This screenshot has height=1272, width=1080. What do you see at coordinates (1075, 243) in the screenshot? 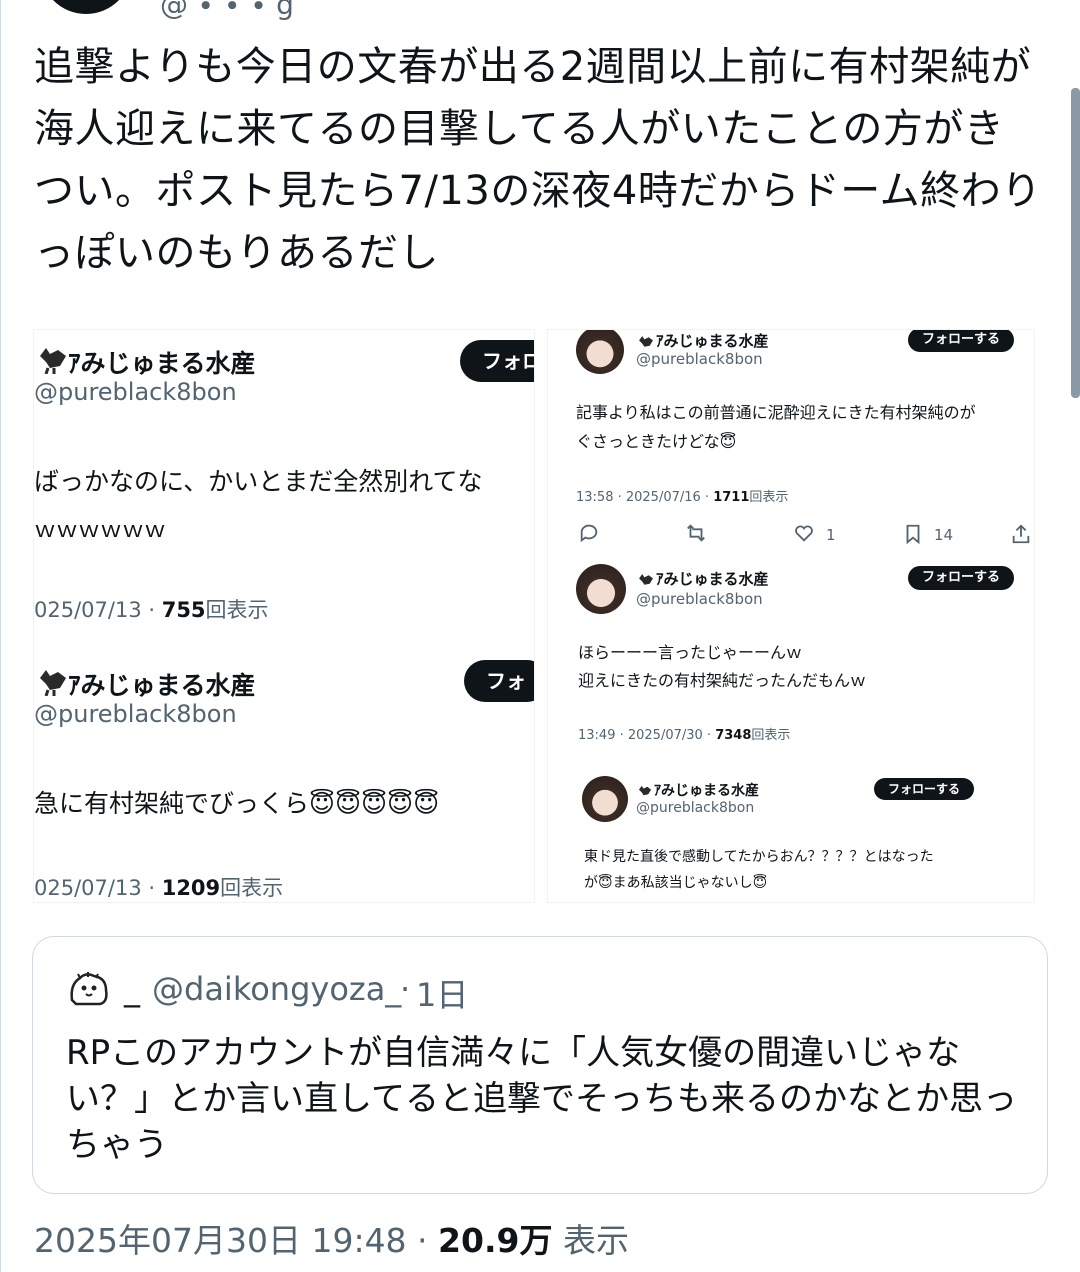
I see `scrollbar` at bounding box center [1075, 243].